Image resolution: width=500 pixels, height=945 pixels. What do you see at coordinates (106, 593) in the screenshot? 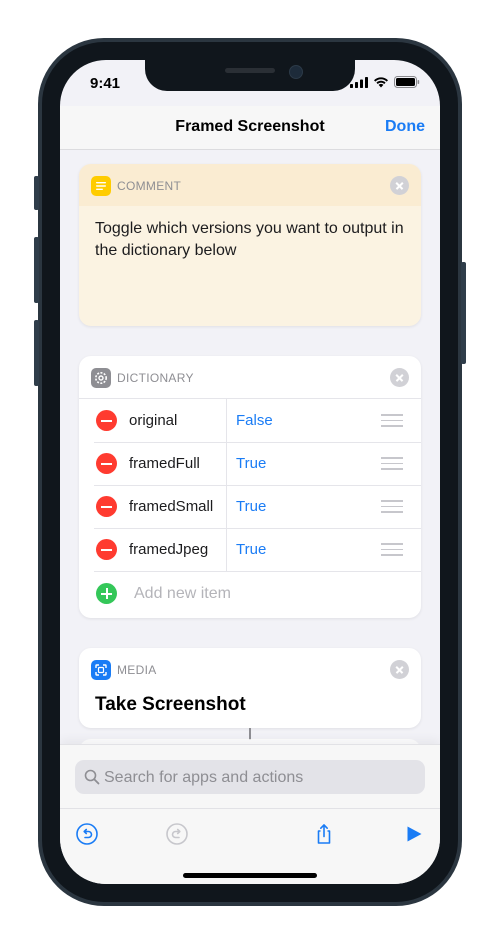
I see `add-icon` at bounding box center [106, 593].